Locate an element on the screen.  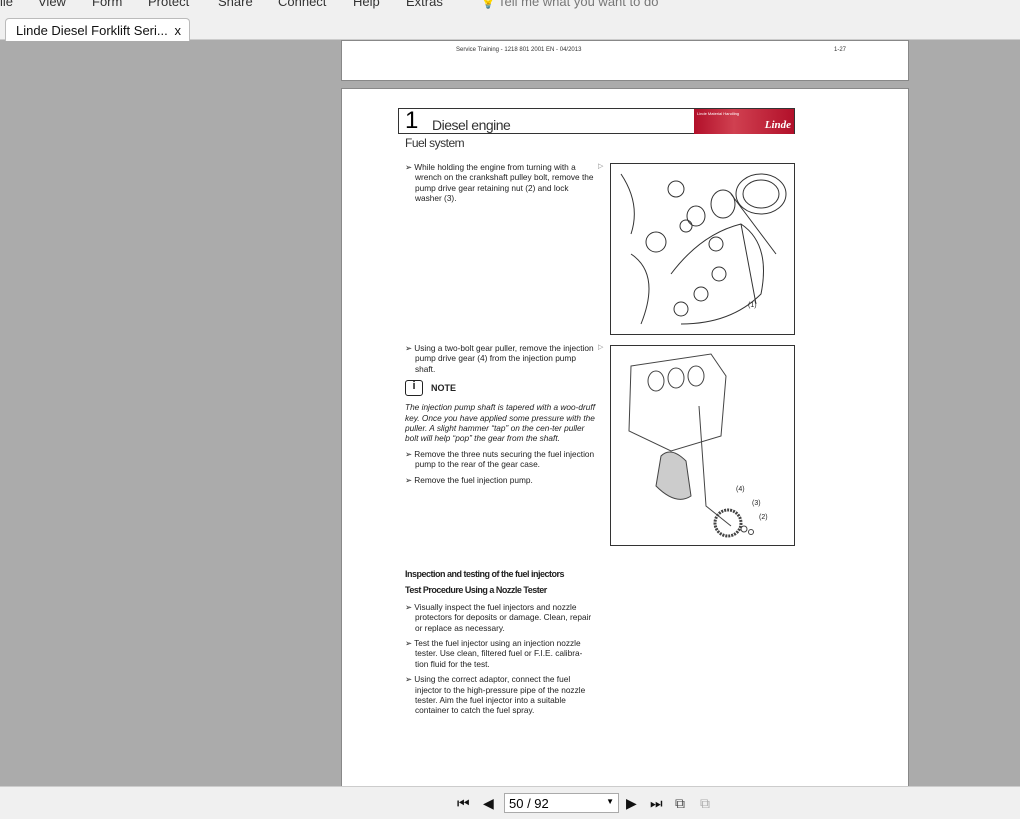
menu-extras: Extras is located at coordinates (424, 4).